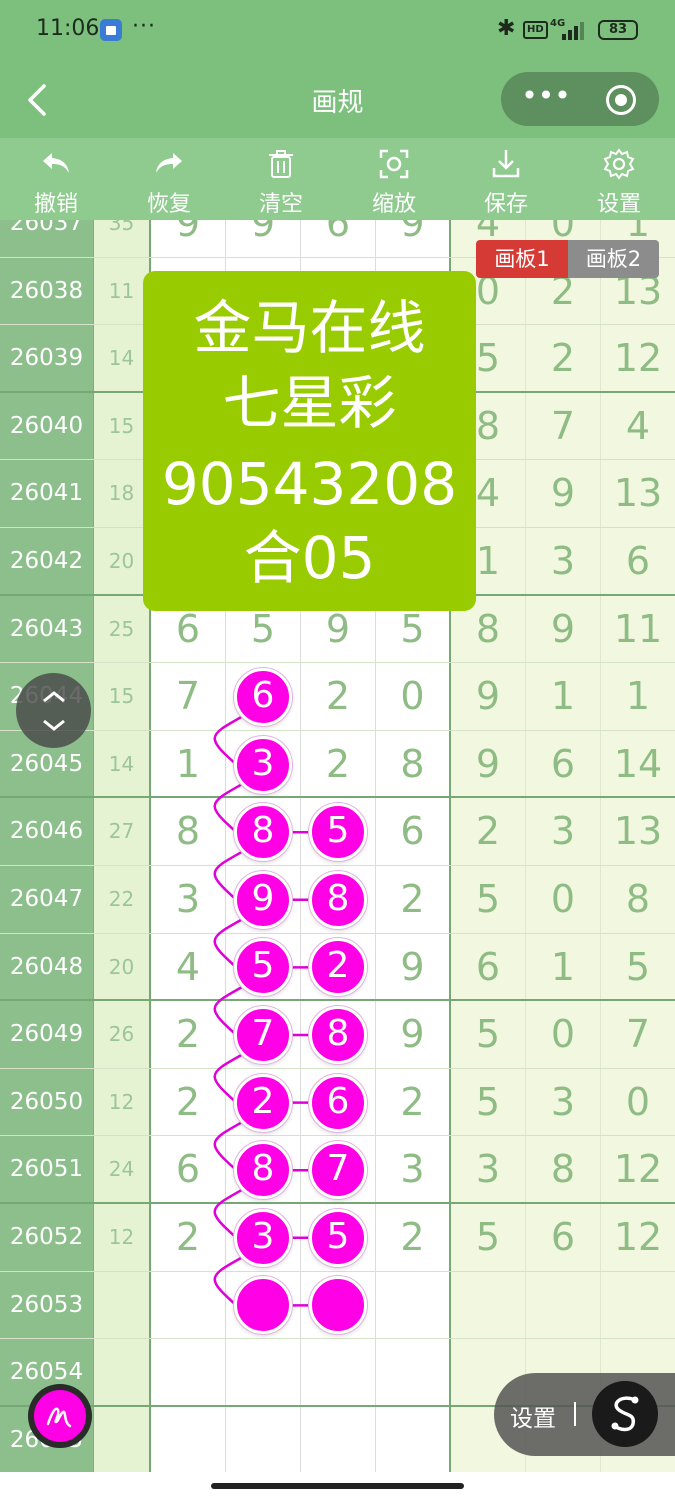 The width and height of the screenshot is (675, 1500). I want to click on floating-settings-label: 设置, so click(533, 1416).